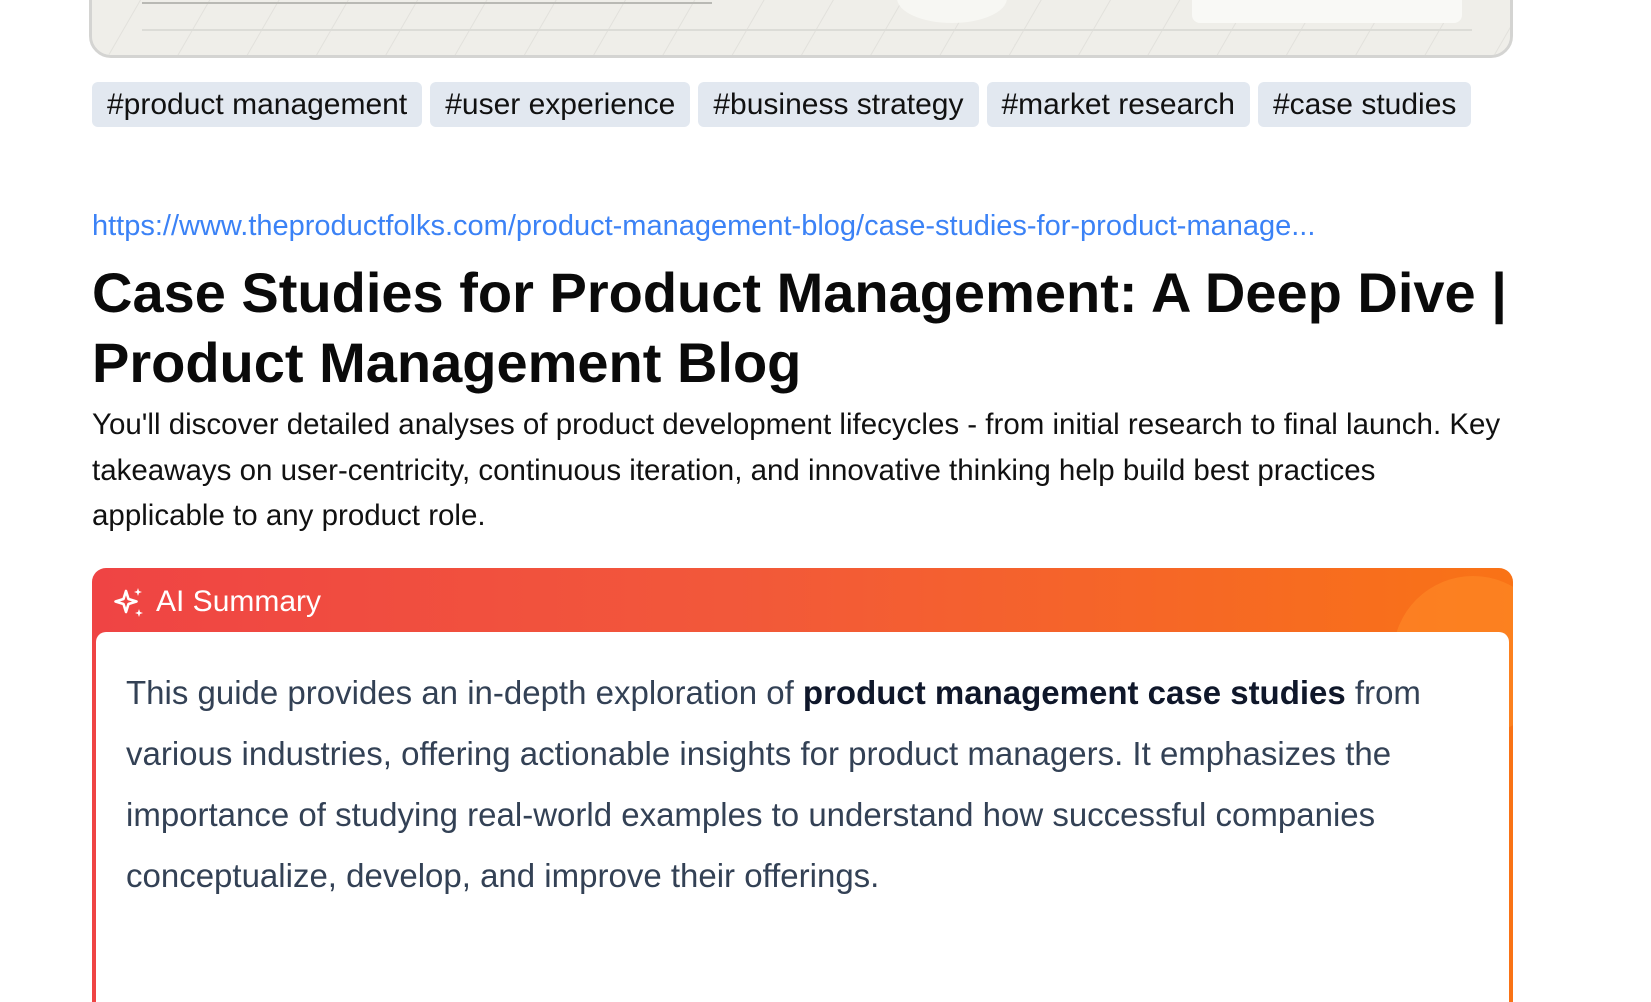 Image resolution: width=1651 pixels, height=1002 pixels. What do you see at coordinates (560, 104) in the screenshot?
I see `tag-user-experience: #user experience` at bounding box center [560, 104].